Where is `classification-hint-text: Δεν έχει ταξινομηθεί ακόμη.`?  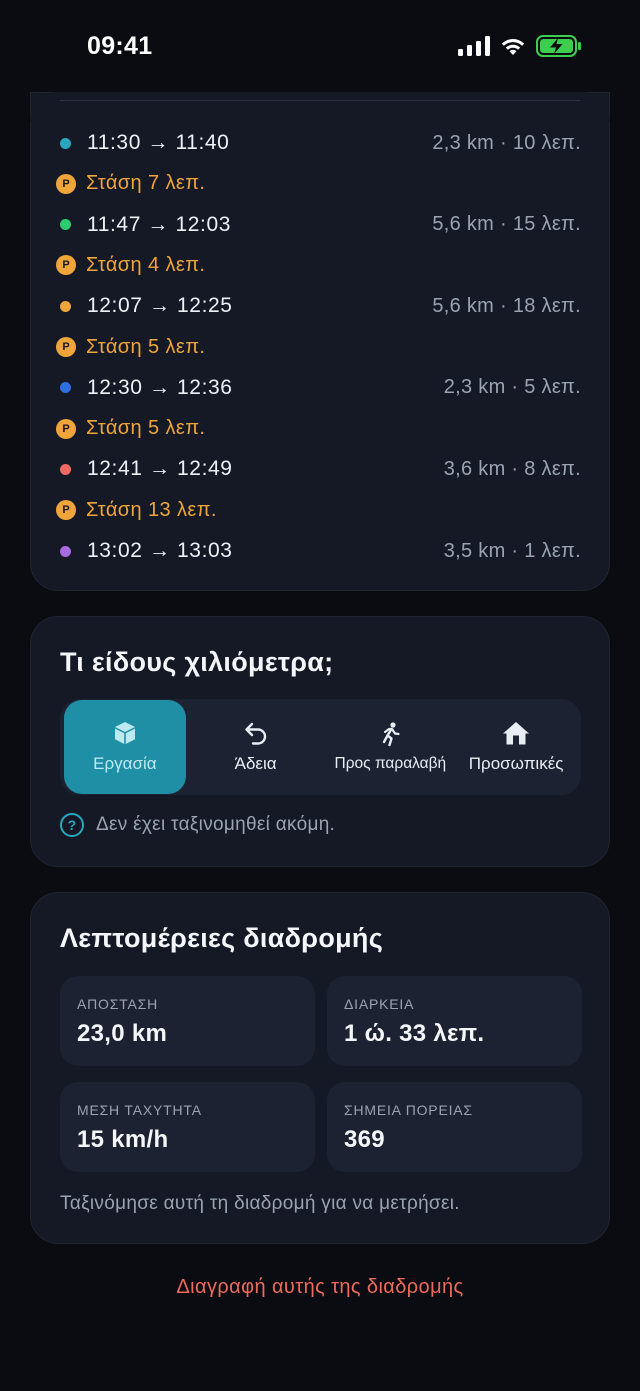 classification-hint-text: Δεν έχει ταξινομηθεί ακόμη. is located at coordinates (216, 824).